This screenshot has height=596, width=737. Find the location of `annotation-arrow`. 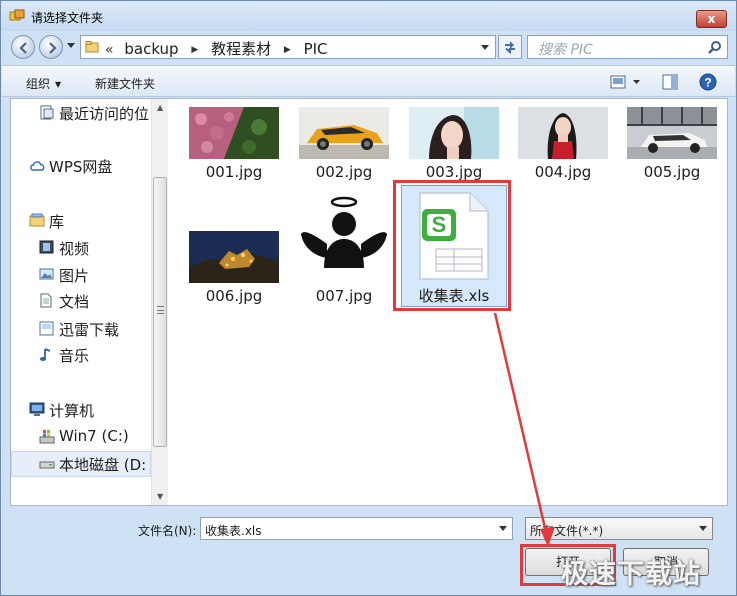

annotation-arrow is located at coordinates (524, 429).